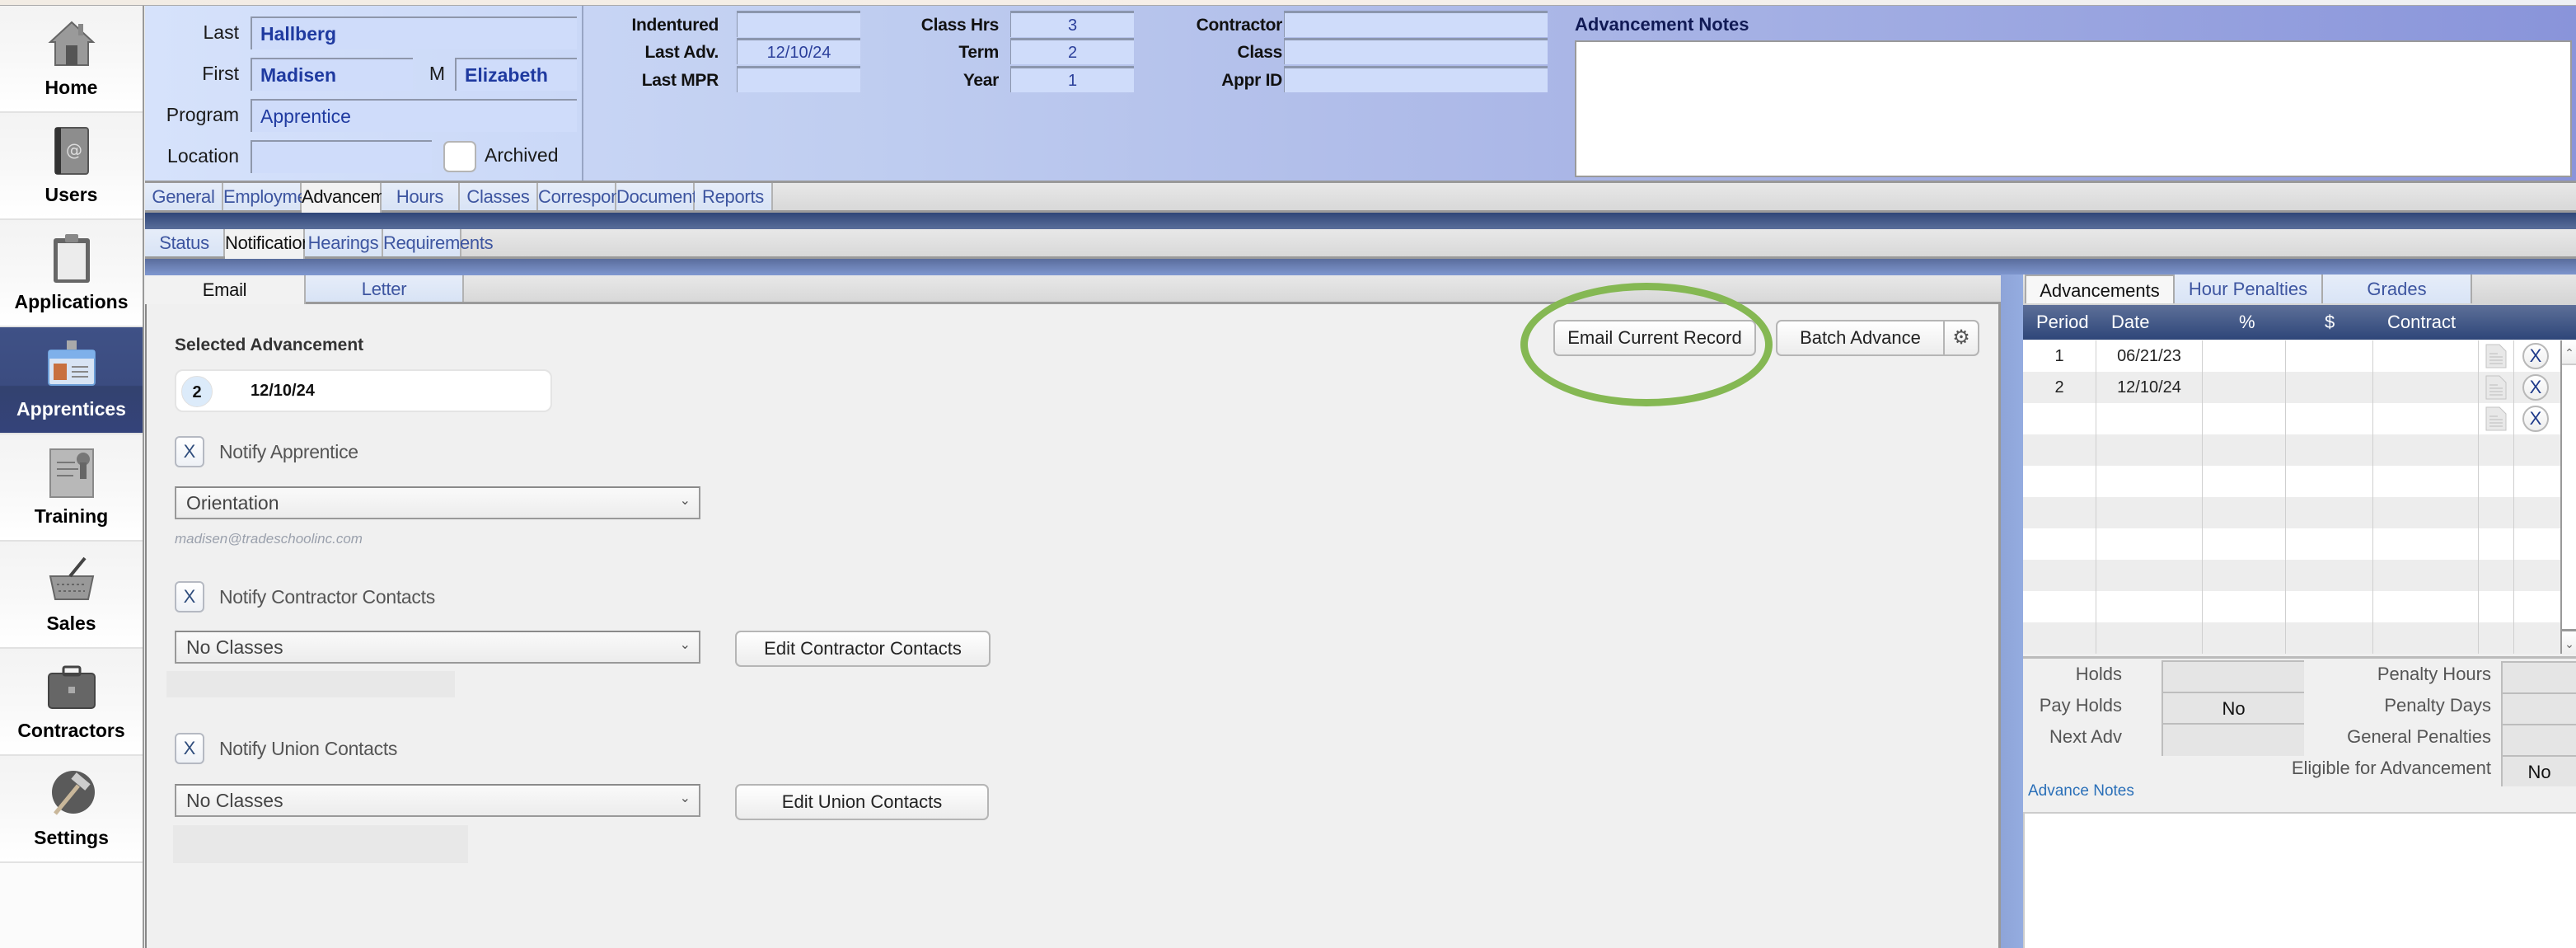 The image size is (2576, 948). Describe the element at coordinates (2330, 322) in the screenshot. I see `col-amount: $` at that location.